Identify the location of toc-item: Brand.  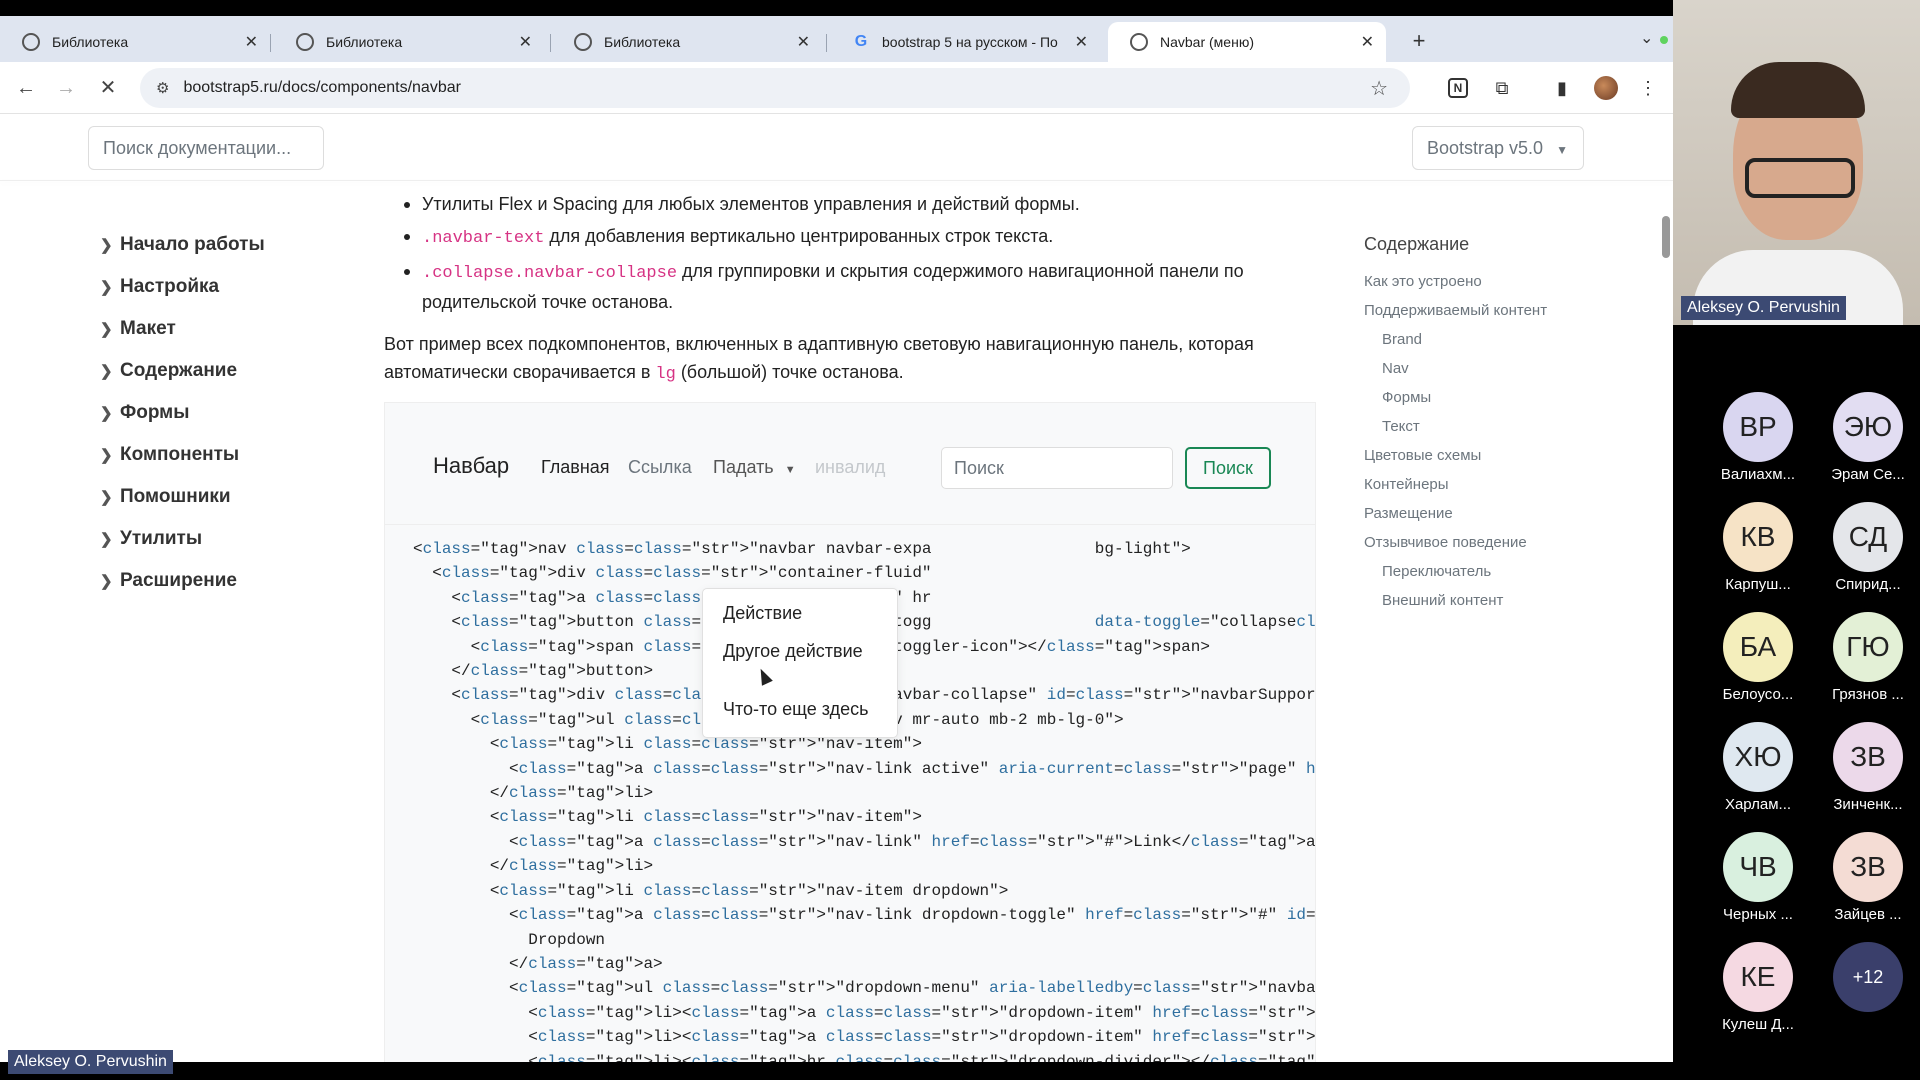
(1479, 345).